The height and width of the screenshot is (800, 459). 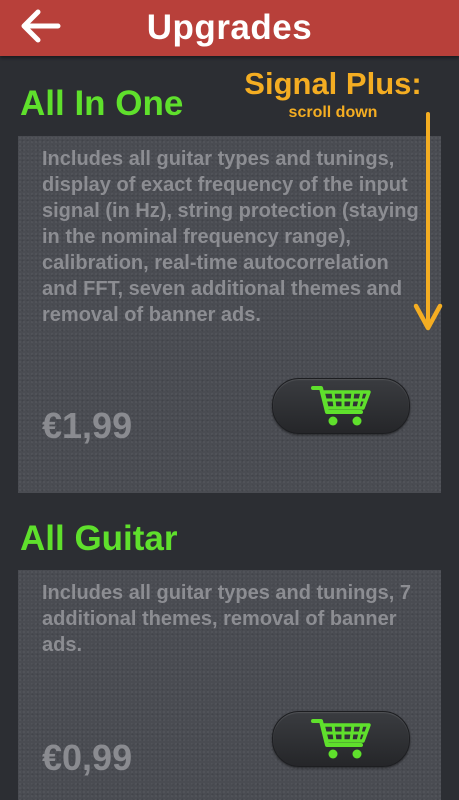 What do you see at coordinates (87, 425) in the screenshot?
I see `product-price: €1,99` at bounding box center [87, 425].